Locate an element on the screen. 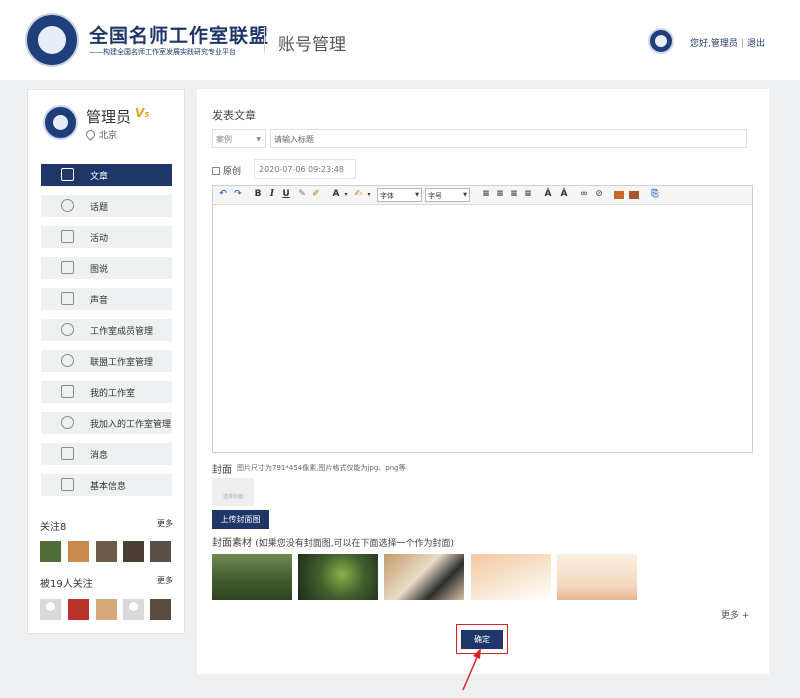 This screenshot has height=698, width=800. highlight-icon: ✍ is located at coordinates (358, 194).